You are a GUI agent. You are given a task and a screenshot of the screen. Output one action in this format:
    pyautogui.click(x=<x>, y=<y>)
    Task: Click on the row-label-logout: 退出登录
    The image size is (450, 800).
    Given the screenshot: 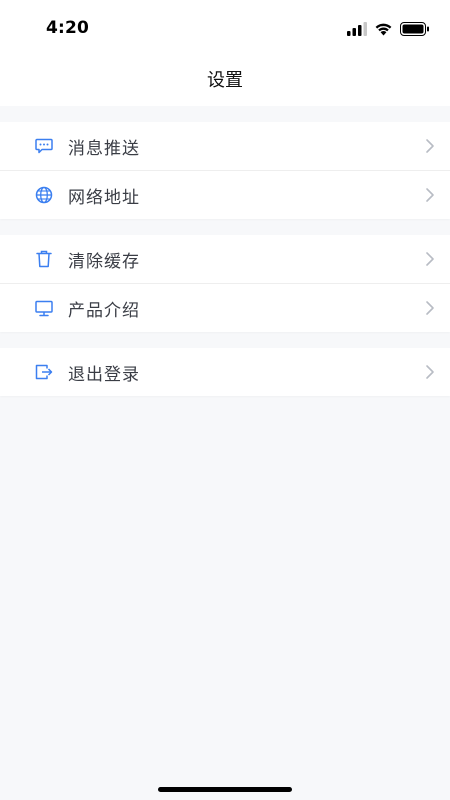 What is the action you would take?
    pyautogui.click(x=104, y=374)
    